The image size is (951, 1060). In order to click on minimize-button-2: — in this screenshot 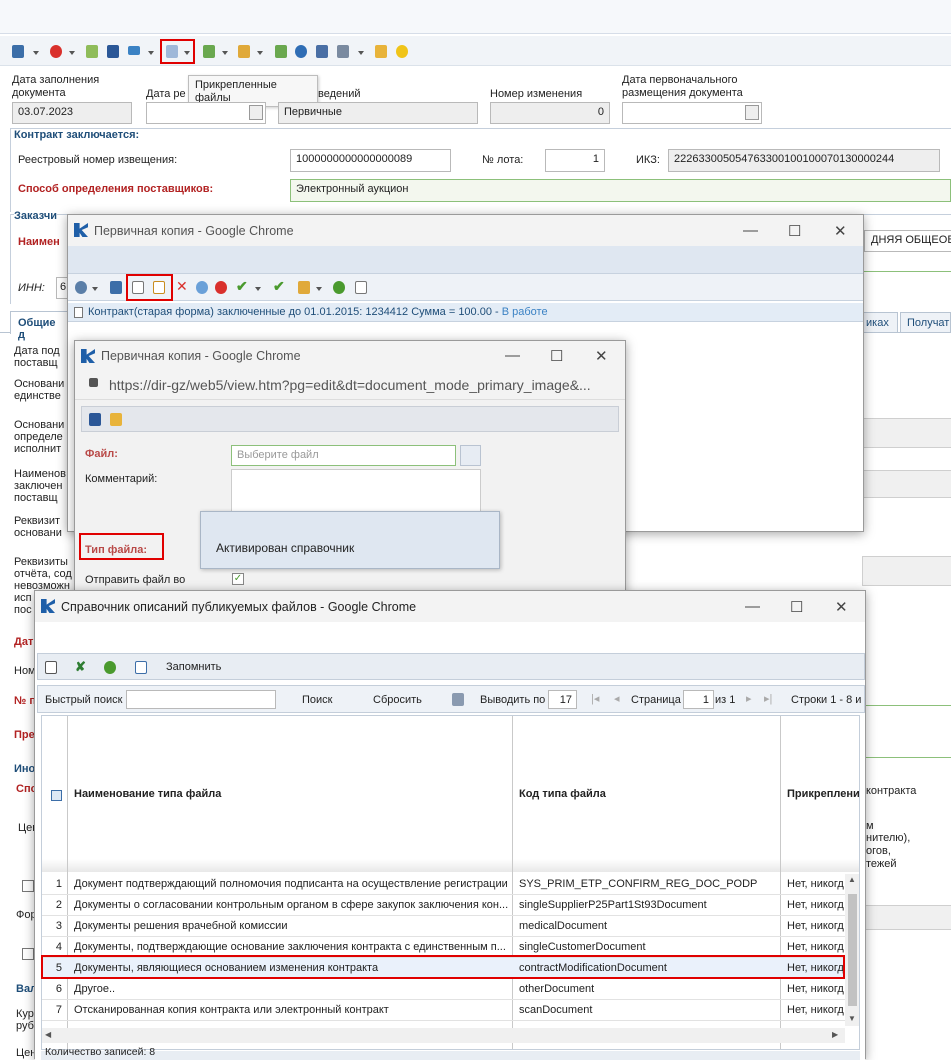, I will do `click(512, 355)`.